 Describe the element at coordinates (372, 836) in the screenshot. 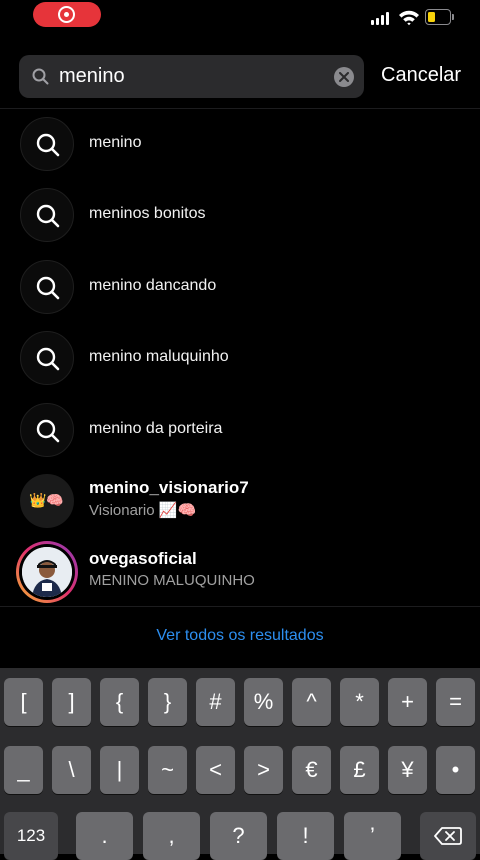

I see `key: ’` at that location.